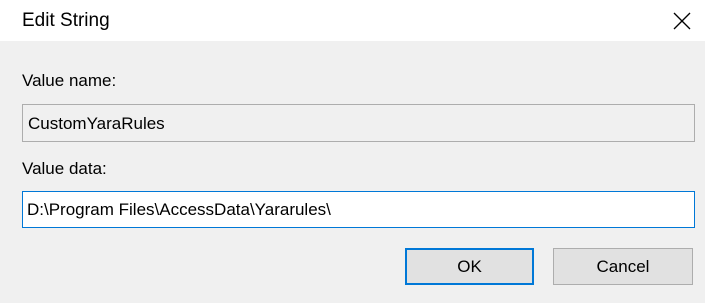 The image size is (705, 303). I want to click on close-button, so click(682, 20).